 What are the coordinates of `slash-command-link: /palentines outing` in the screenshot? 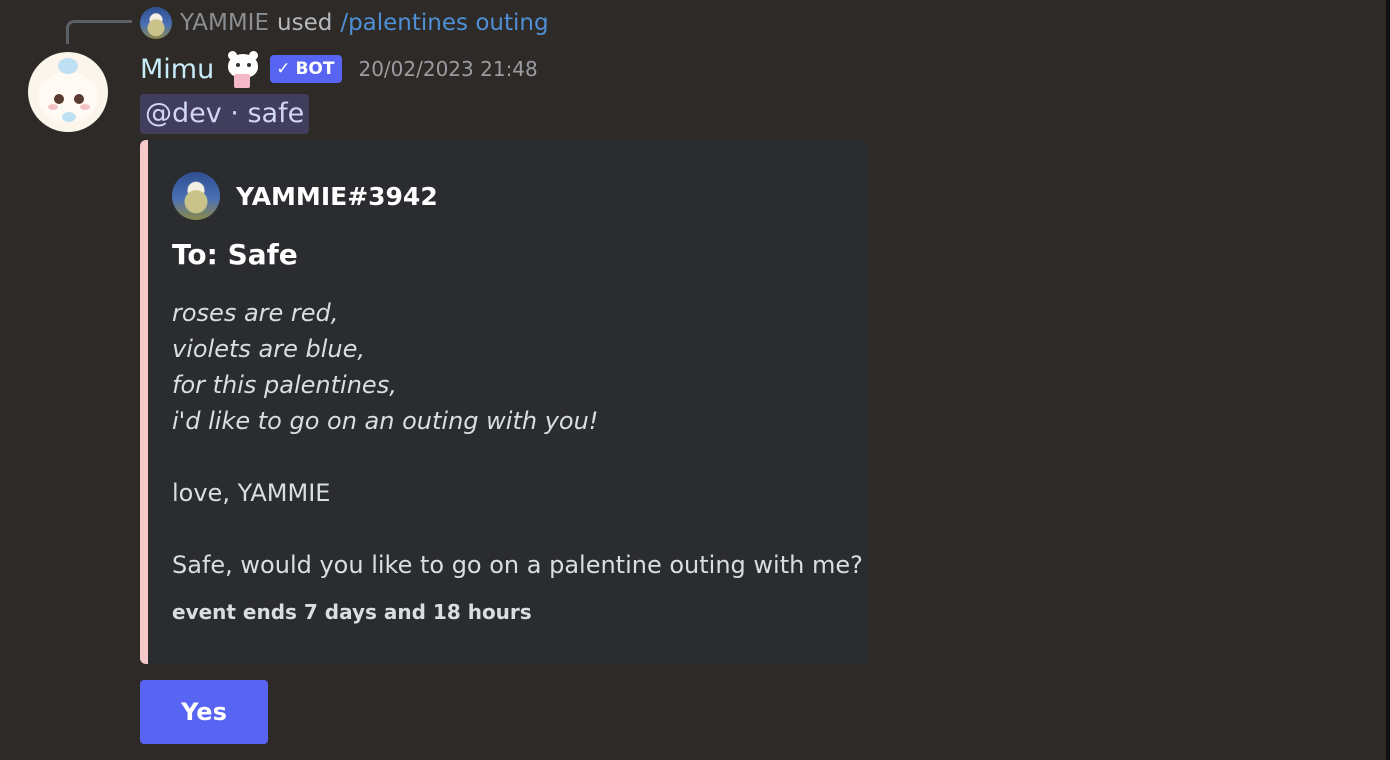 It's located at (444, 23).